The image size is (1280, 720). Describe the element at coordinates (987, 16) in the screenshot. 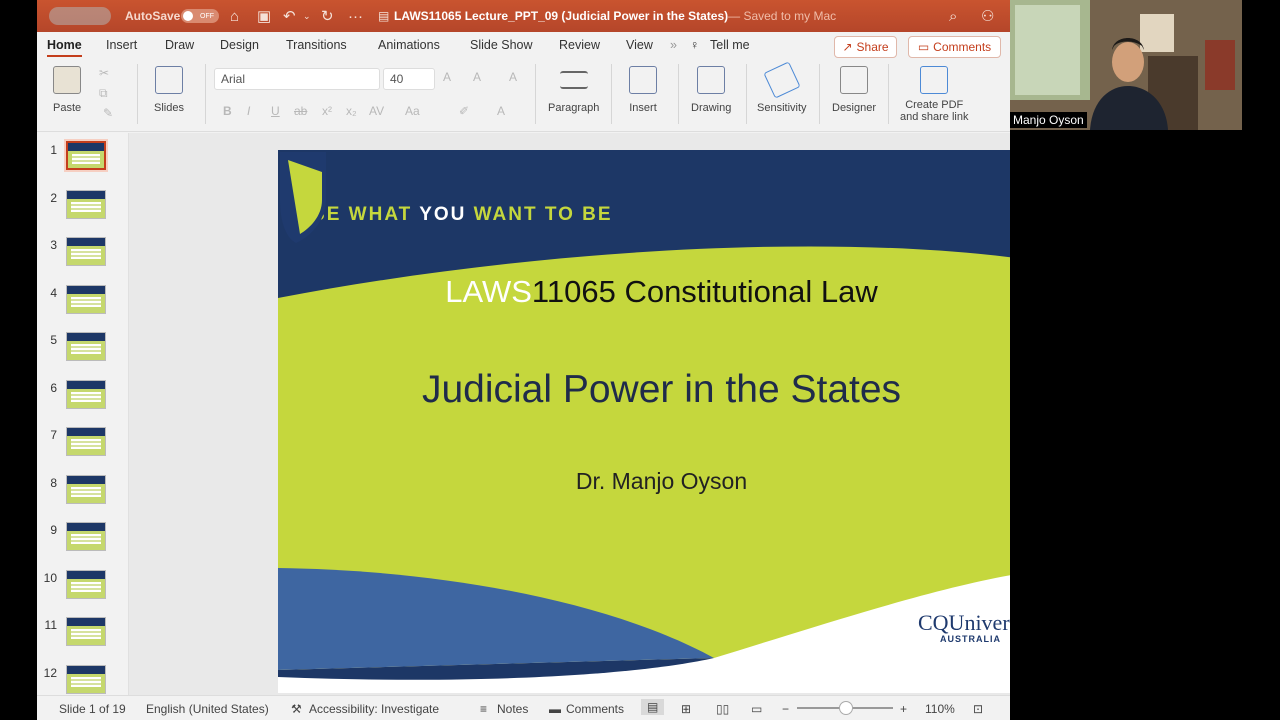

I see `account-icon: ⚇` at that location.